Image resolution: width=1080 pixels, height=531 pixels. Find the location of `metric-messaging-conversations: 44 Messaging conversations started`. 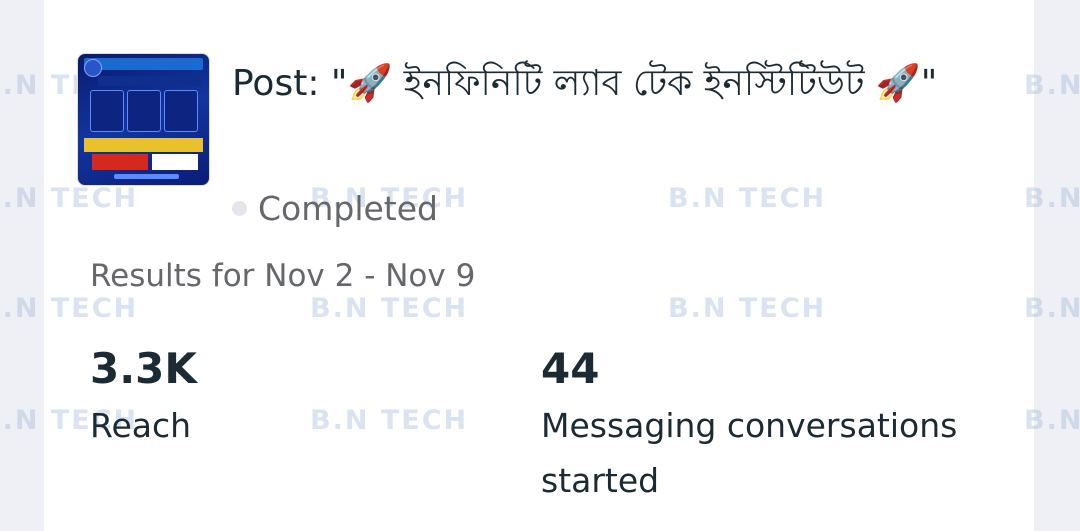

metric-messaging-conversations: 44 Messaging conversations started is located at coordinates (776, 425).